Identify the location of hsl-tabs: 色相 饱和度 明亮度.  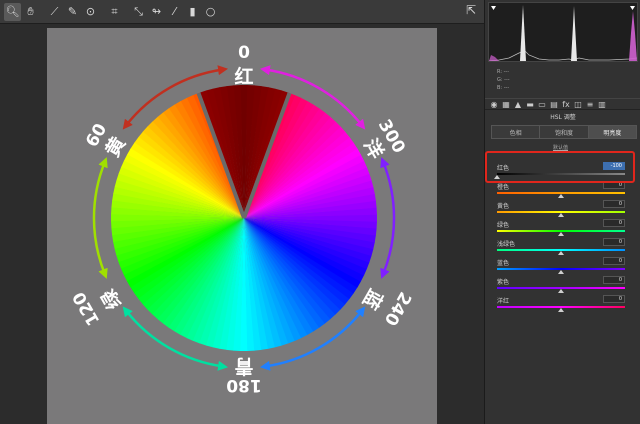
(564, 132).